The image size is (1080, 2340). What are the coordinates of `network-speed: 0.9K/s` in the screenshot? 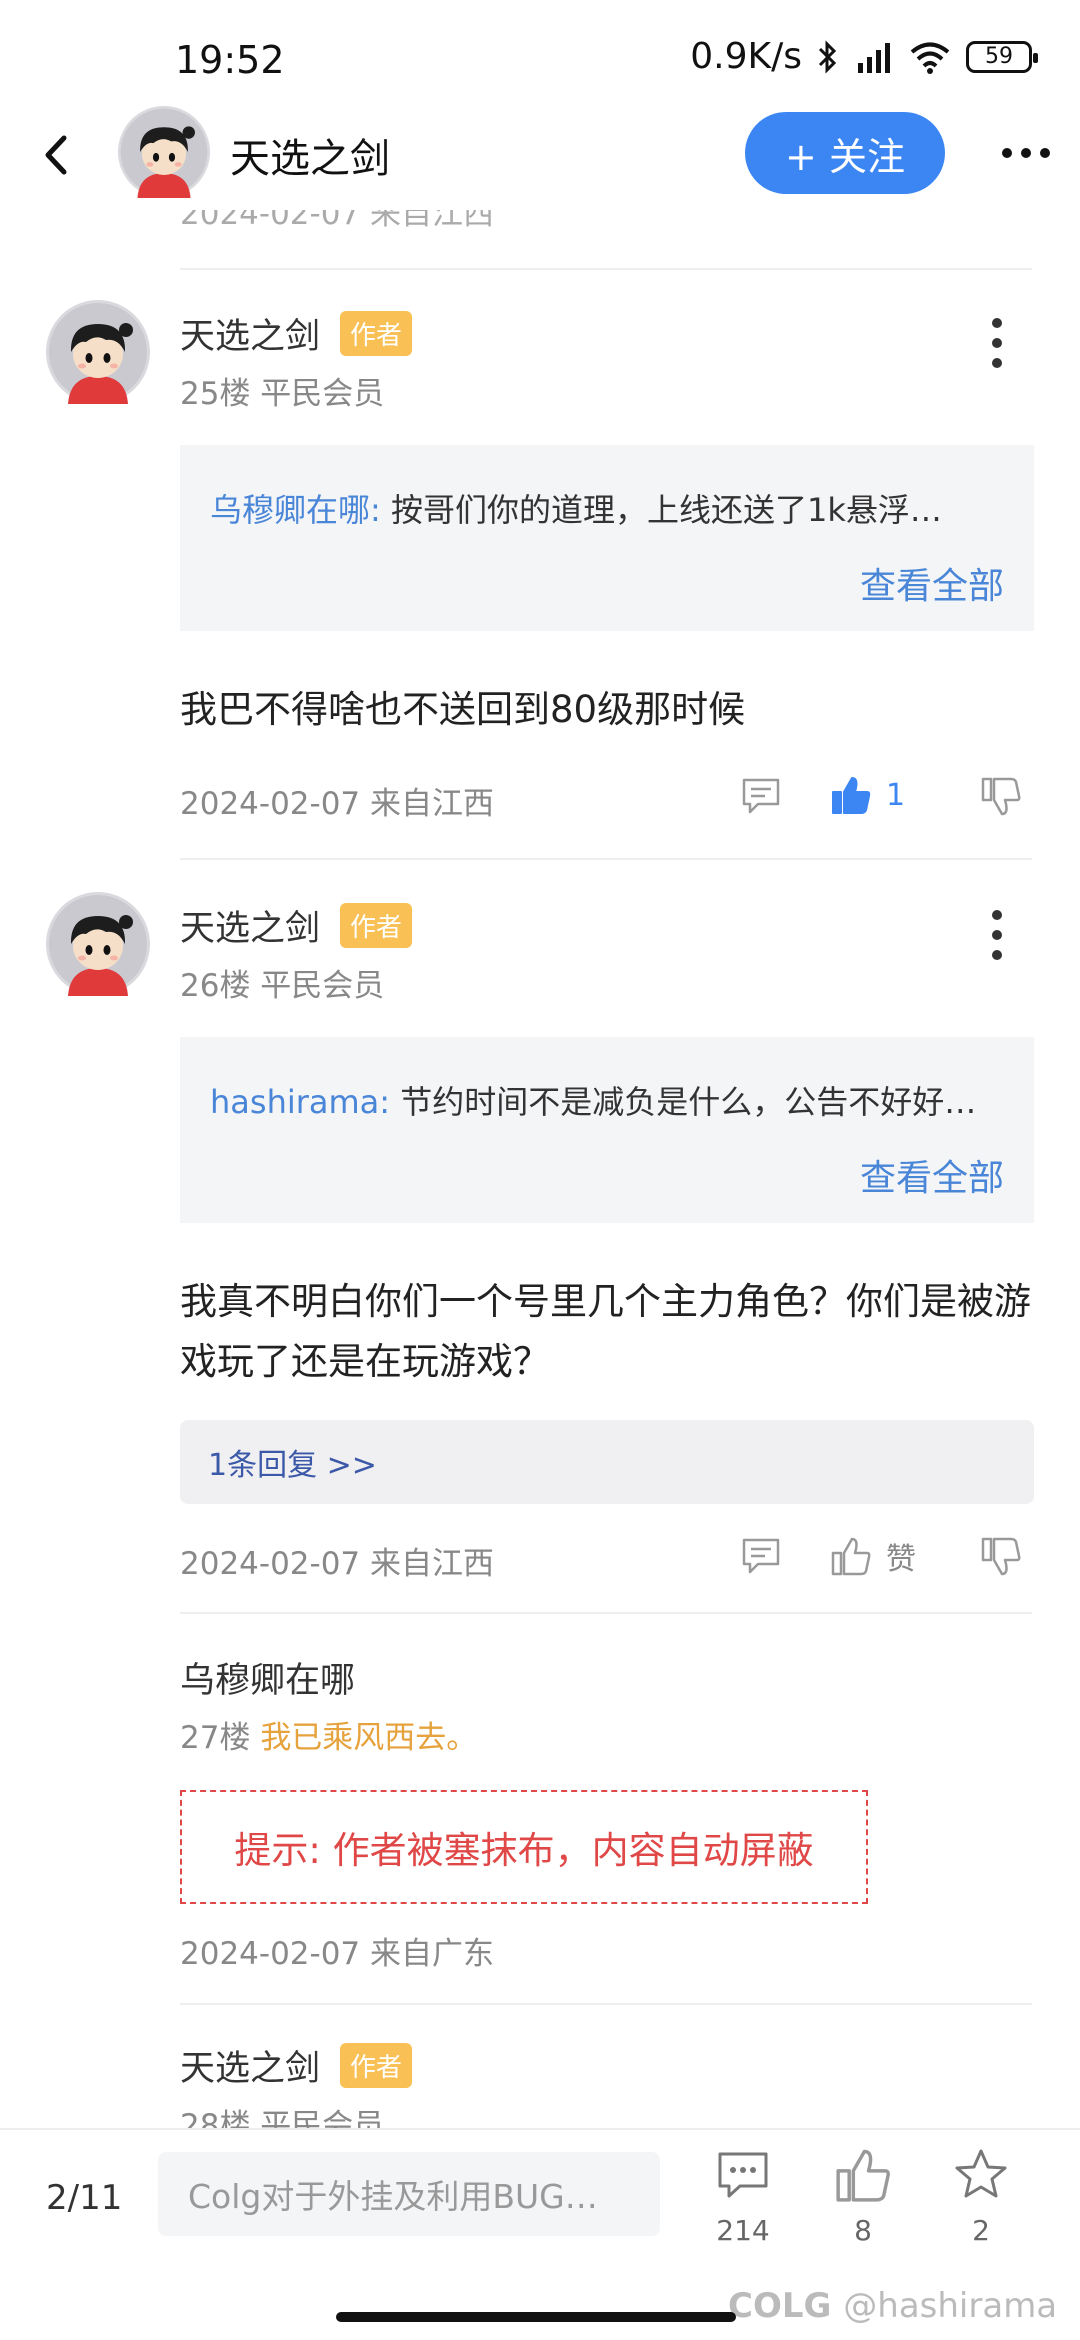 It's located at (746, 56).